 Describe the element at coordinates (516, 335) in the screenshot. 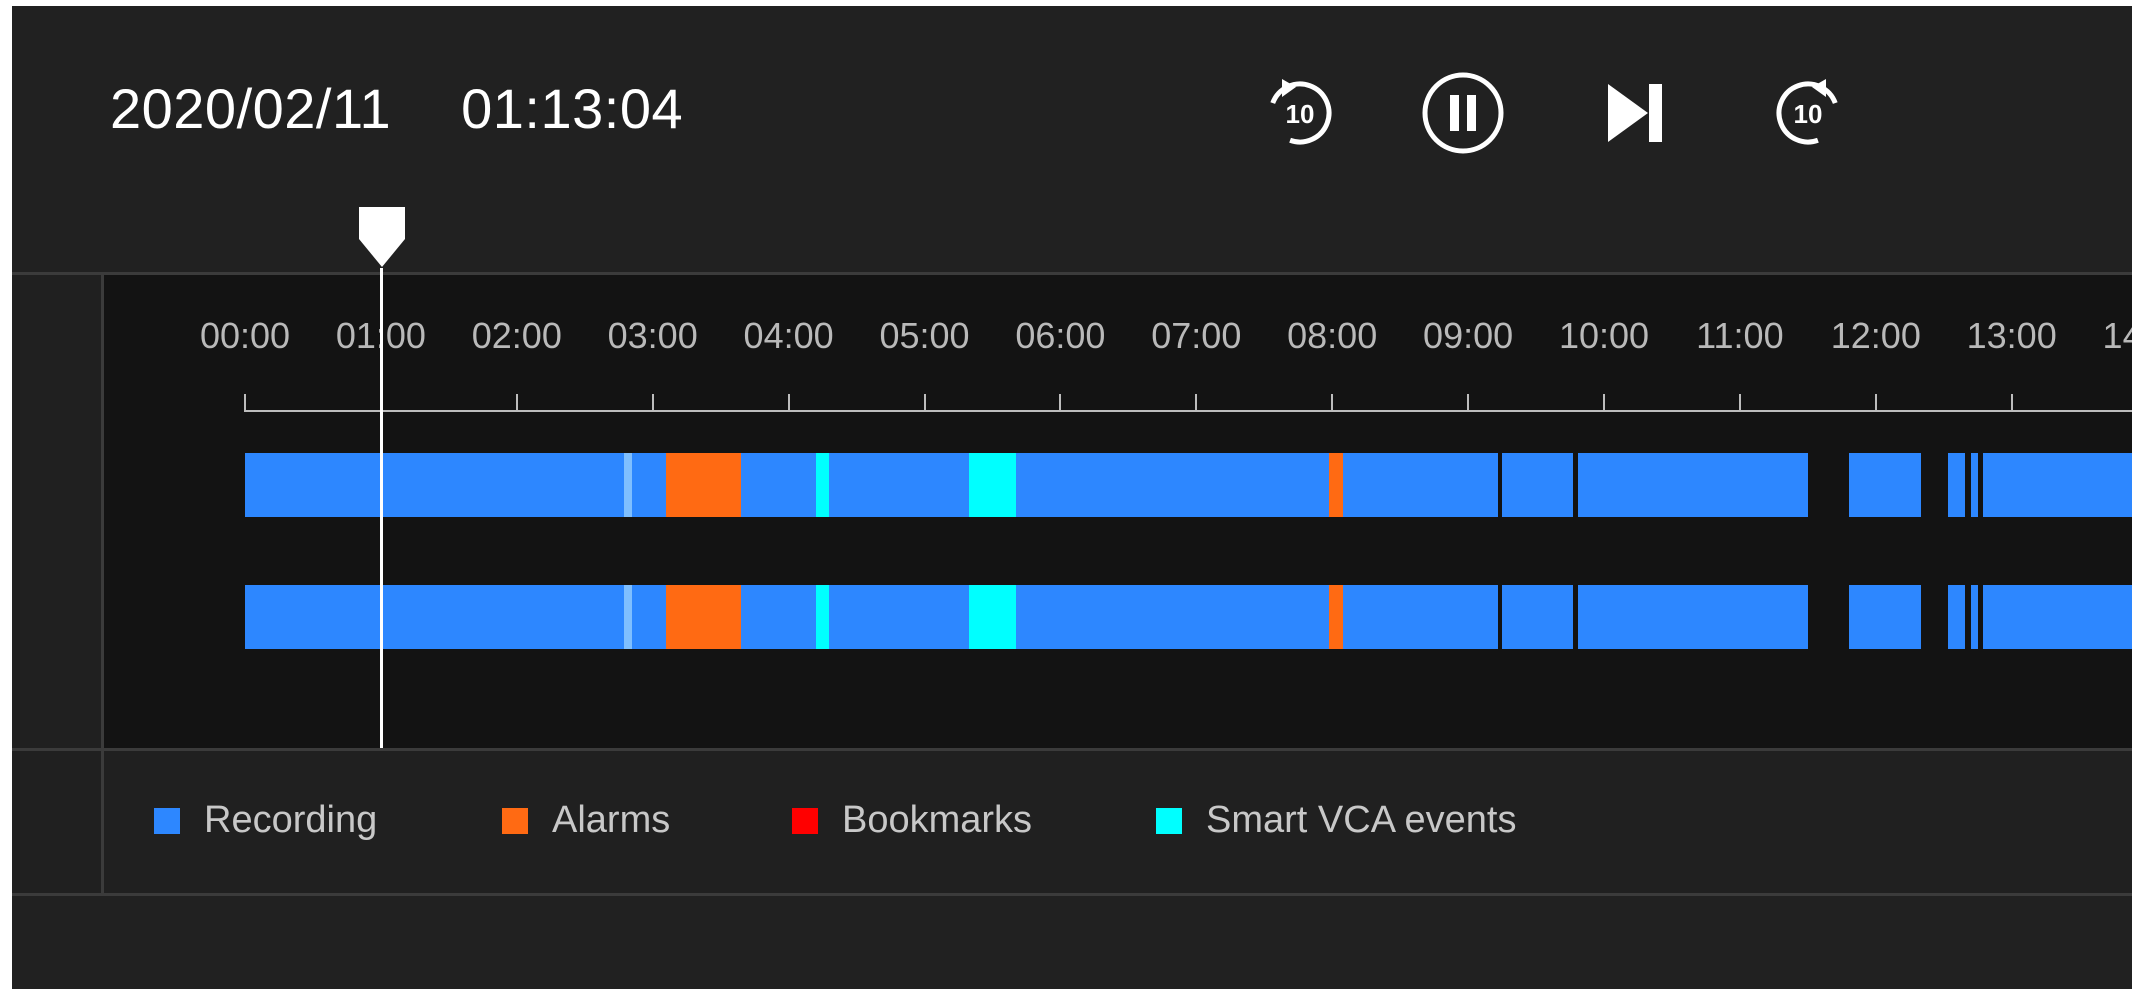

I see `tick-label: 02:00` at that location.